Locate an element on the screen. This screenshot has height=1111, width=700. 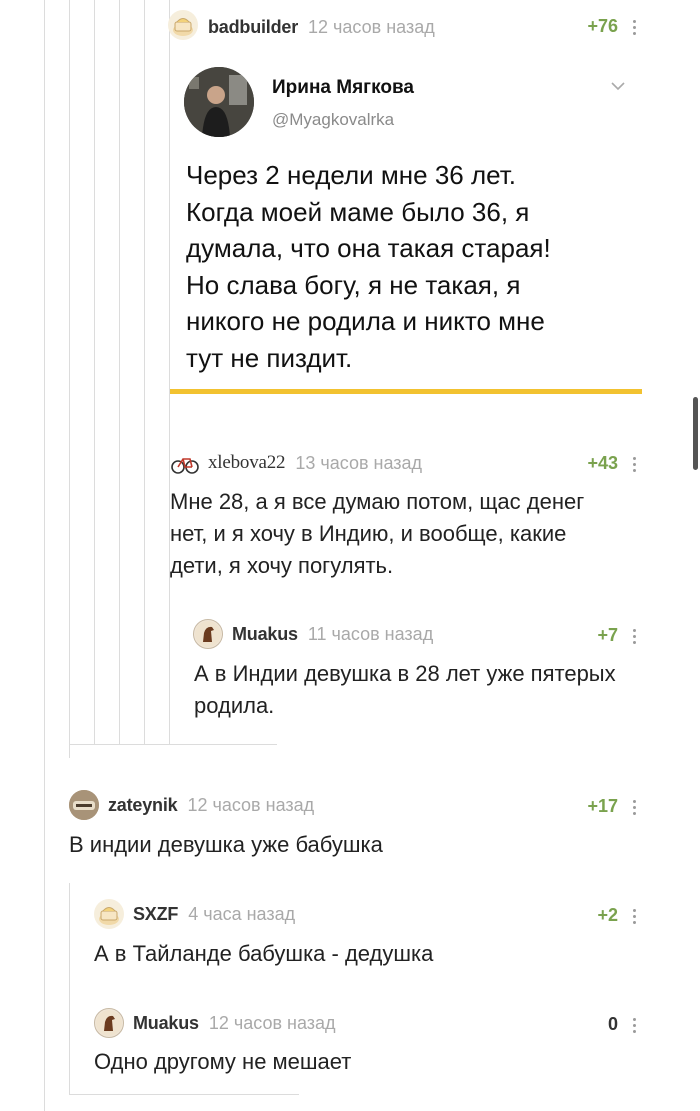
comment-rating: +43 is located at coordinates (602, 463).